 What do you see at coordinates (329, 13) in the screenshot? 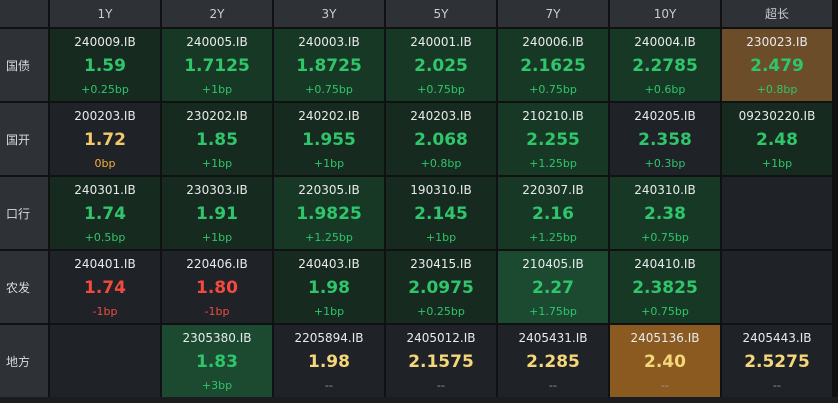
I see `col-header-3y: 3Y` at bounding box center [329, 13].